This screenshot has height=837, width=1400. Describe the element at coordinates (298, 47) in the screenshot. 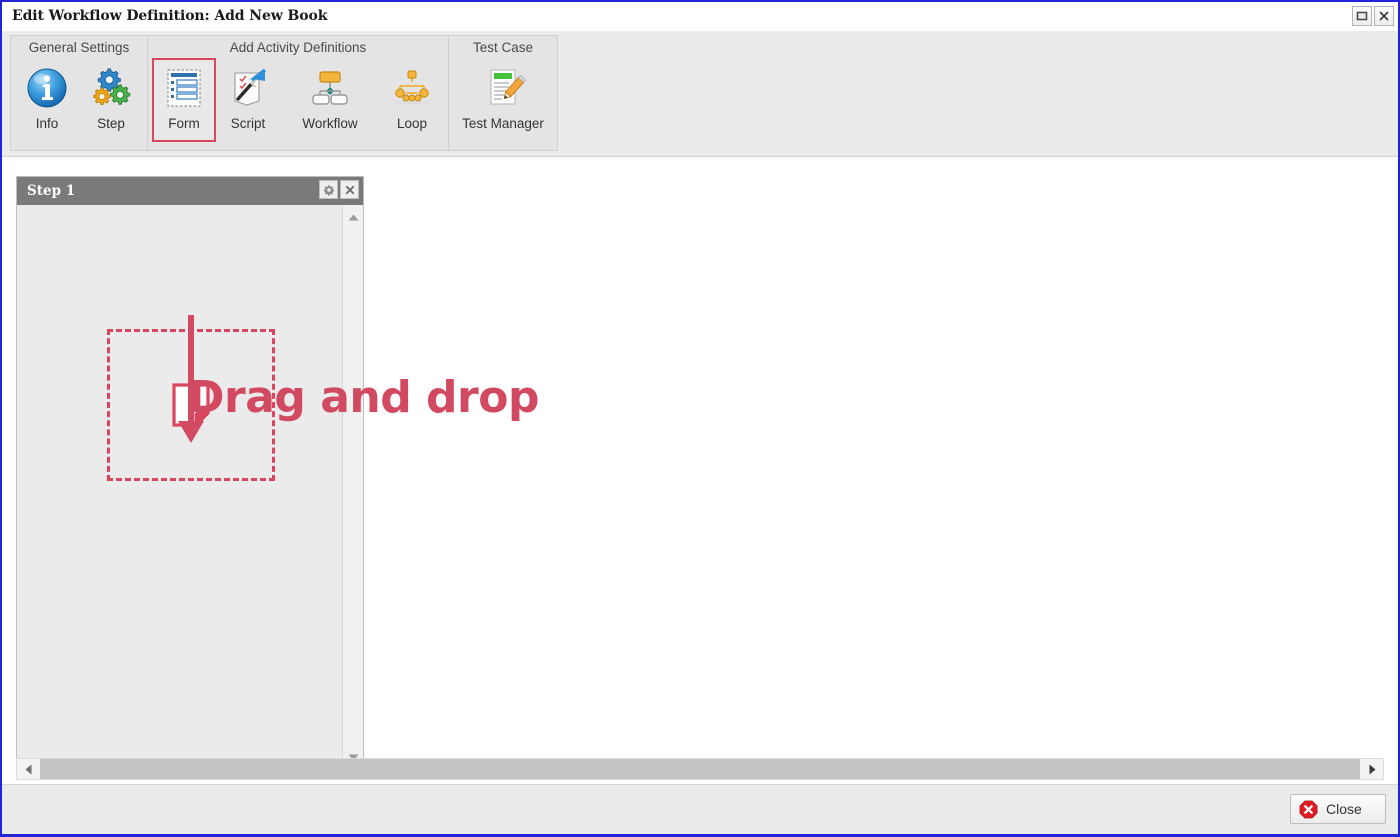

I see `ribbon-group-title: Add Activity Definitions` at that location.